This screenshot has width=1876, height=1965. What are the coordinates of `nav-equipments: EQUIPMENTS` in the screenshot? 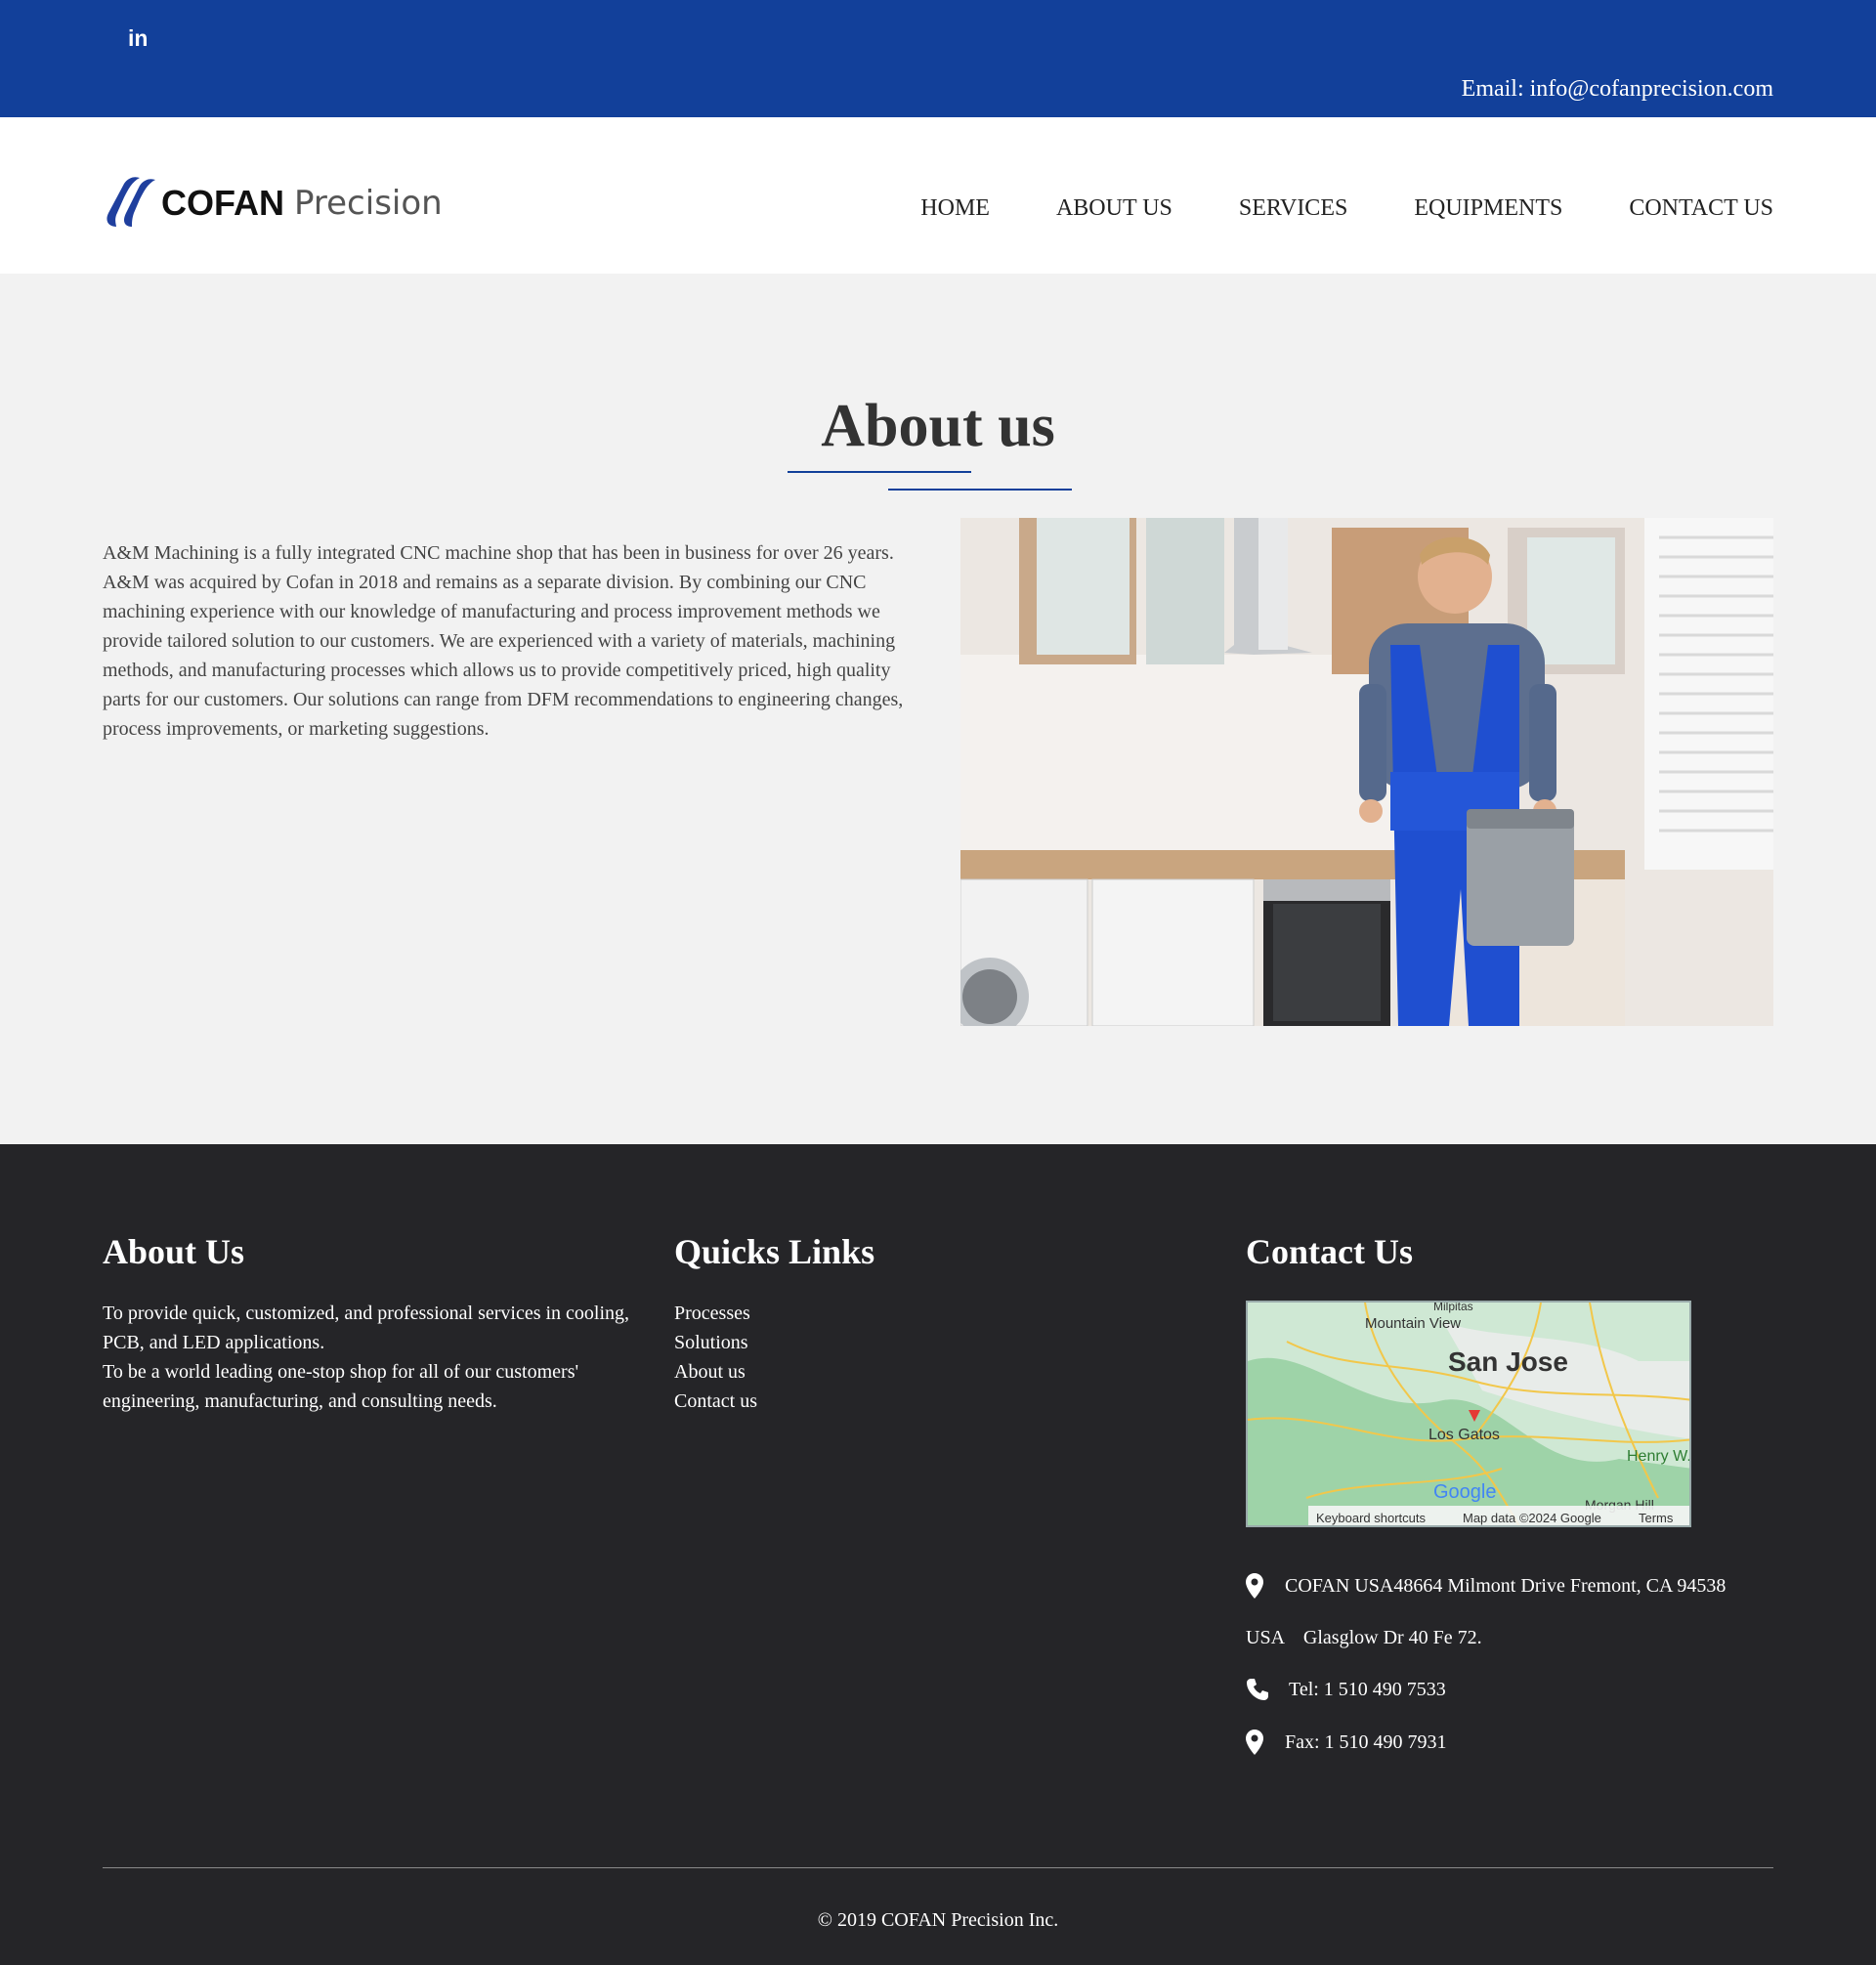 It's located at (1488, 208).